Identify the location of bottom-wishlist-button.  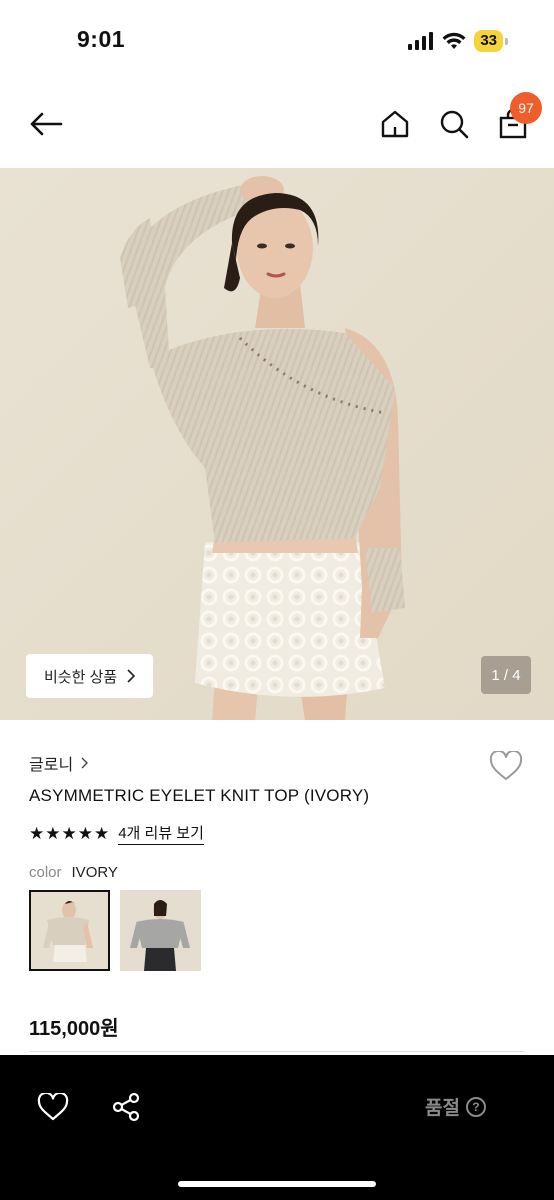
(53, 1107).